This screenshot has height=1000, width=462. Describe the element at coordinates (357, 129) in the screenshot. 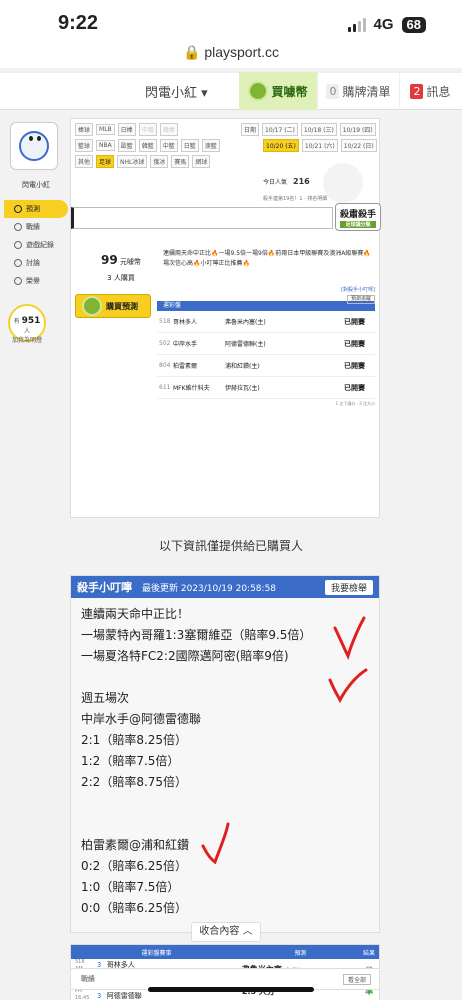

I see `date-1019: 10/19 (四)` at that location.